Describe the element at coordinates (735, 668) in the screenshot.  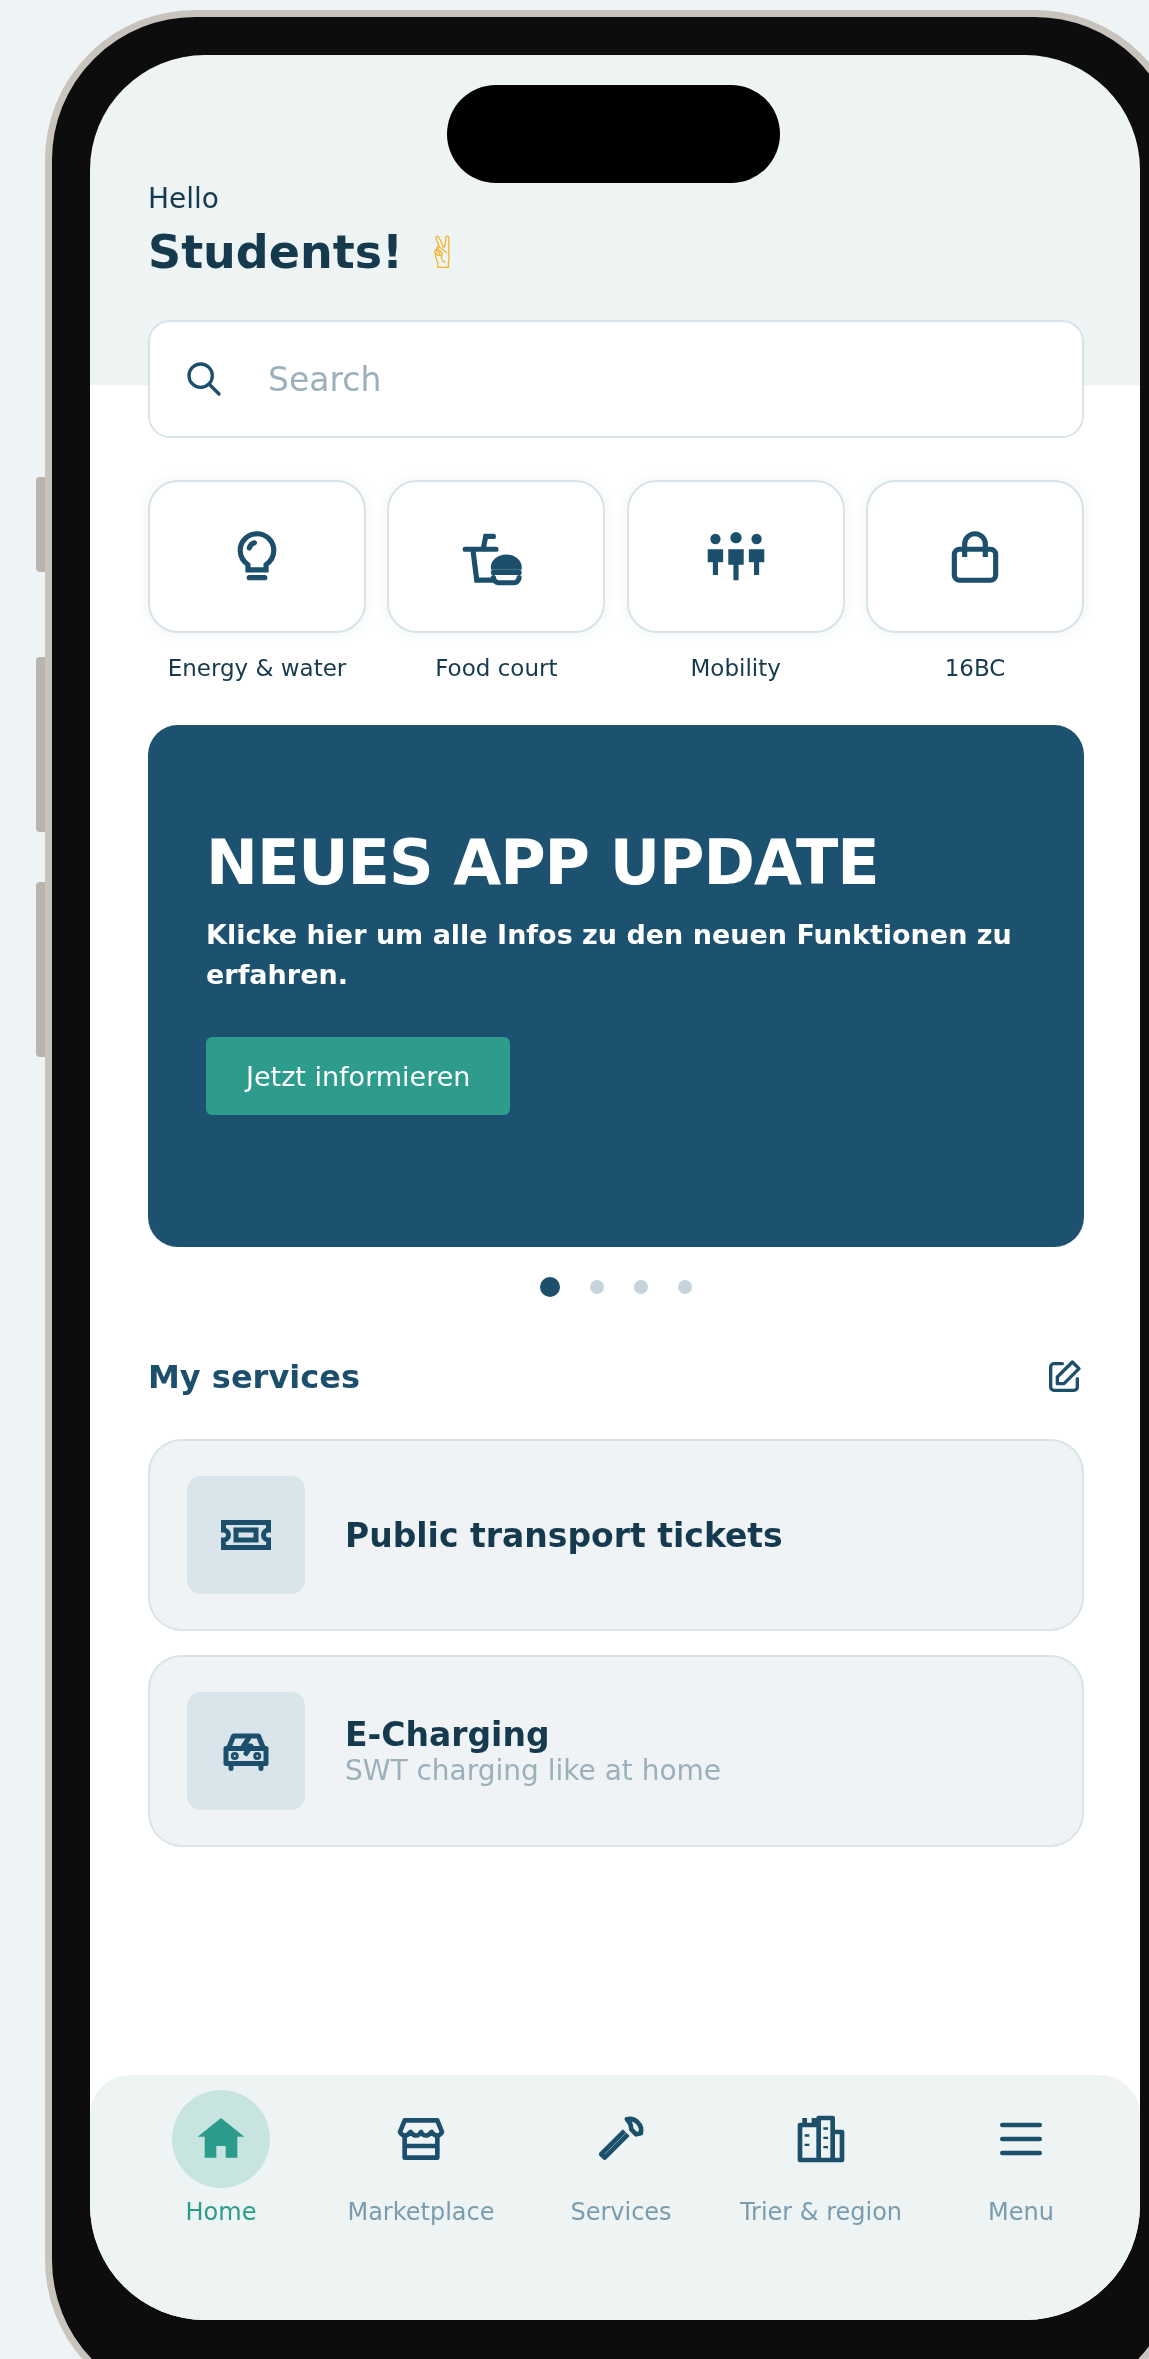
I see `quick-action-label: Mobility` at that location.